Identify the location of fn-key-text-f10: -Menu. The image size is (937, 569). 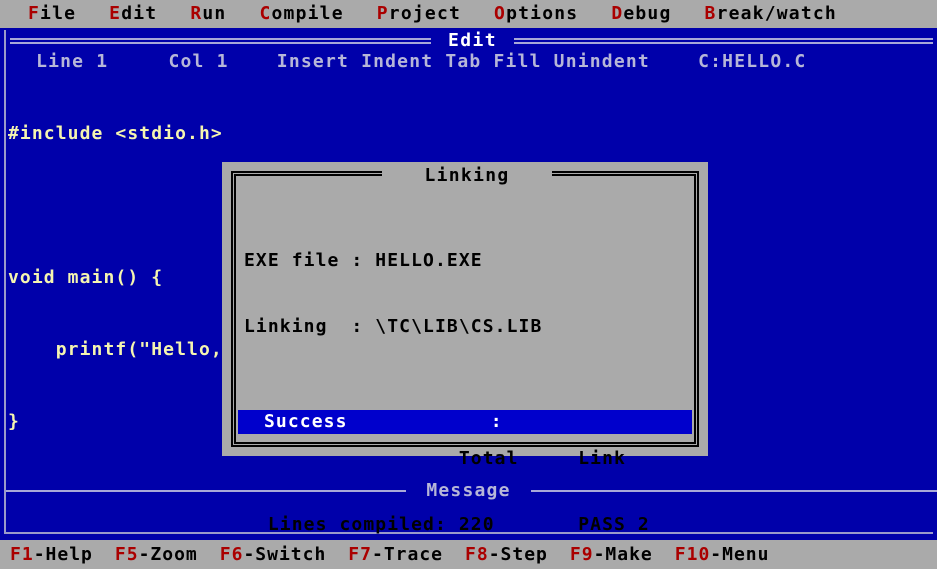
(740, 554).